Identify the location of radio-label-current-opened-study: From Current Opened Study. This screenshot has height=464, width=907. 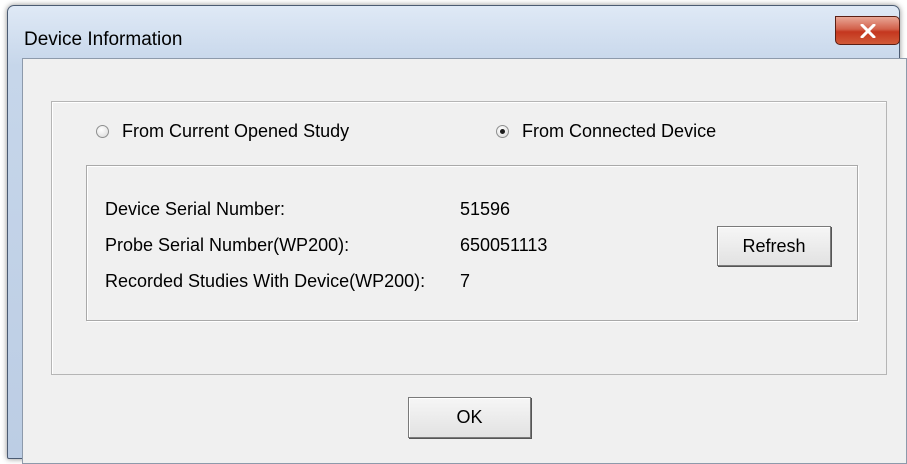
(236, 131).